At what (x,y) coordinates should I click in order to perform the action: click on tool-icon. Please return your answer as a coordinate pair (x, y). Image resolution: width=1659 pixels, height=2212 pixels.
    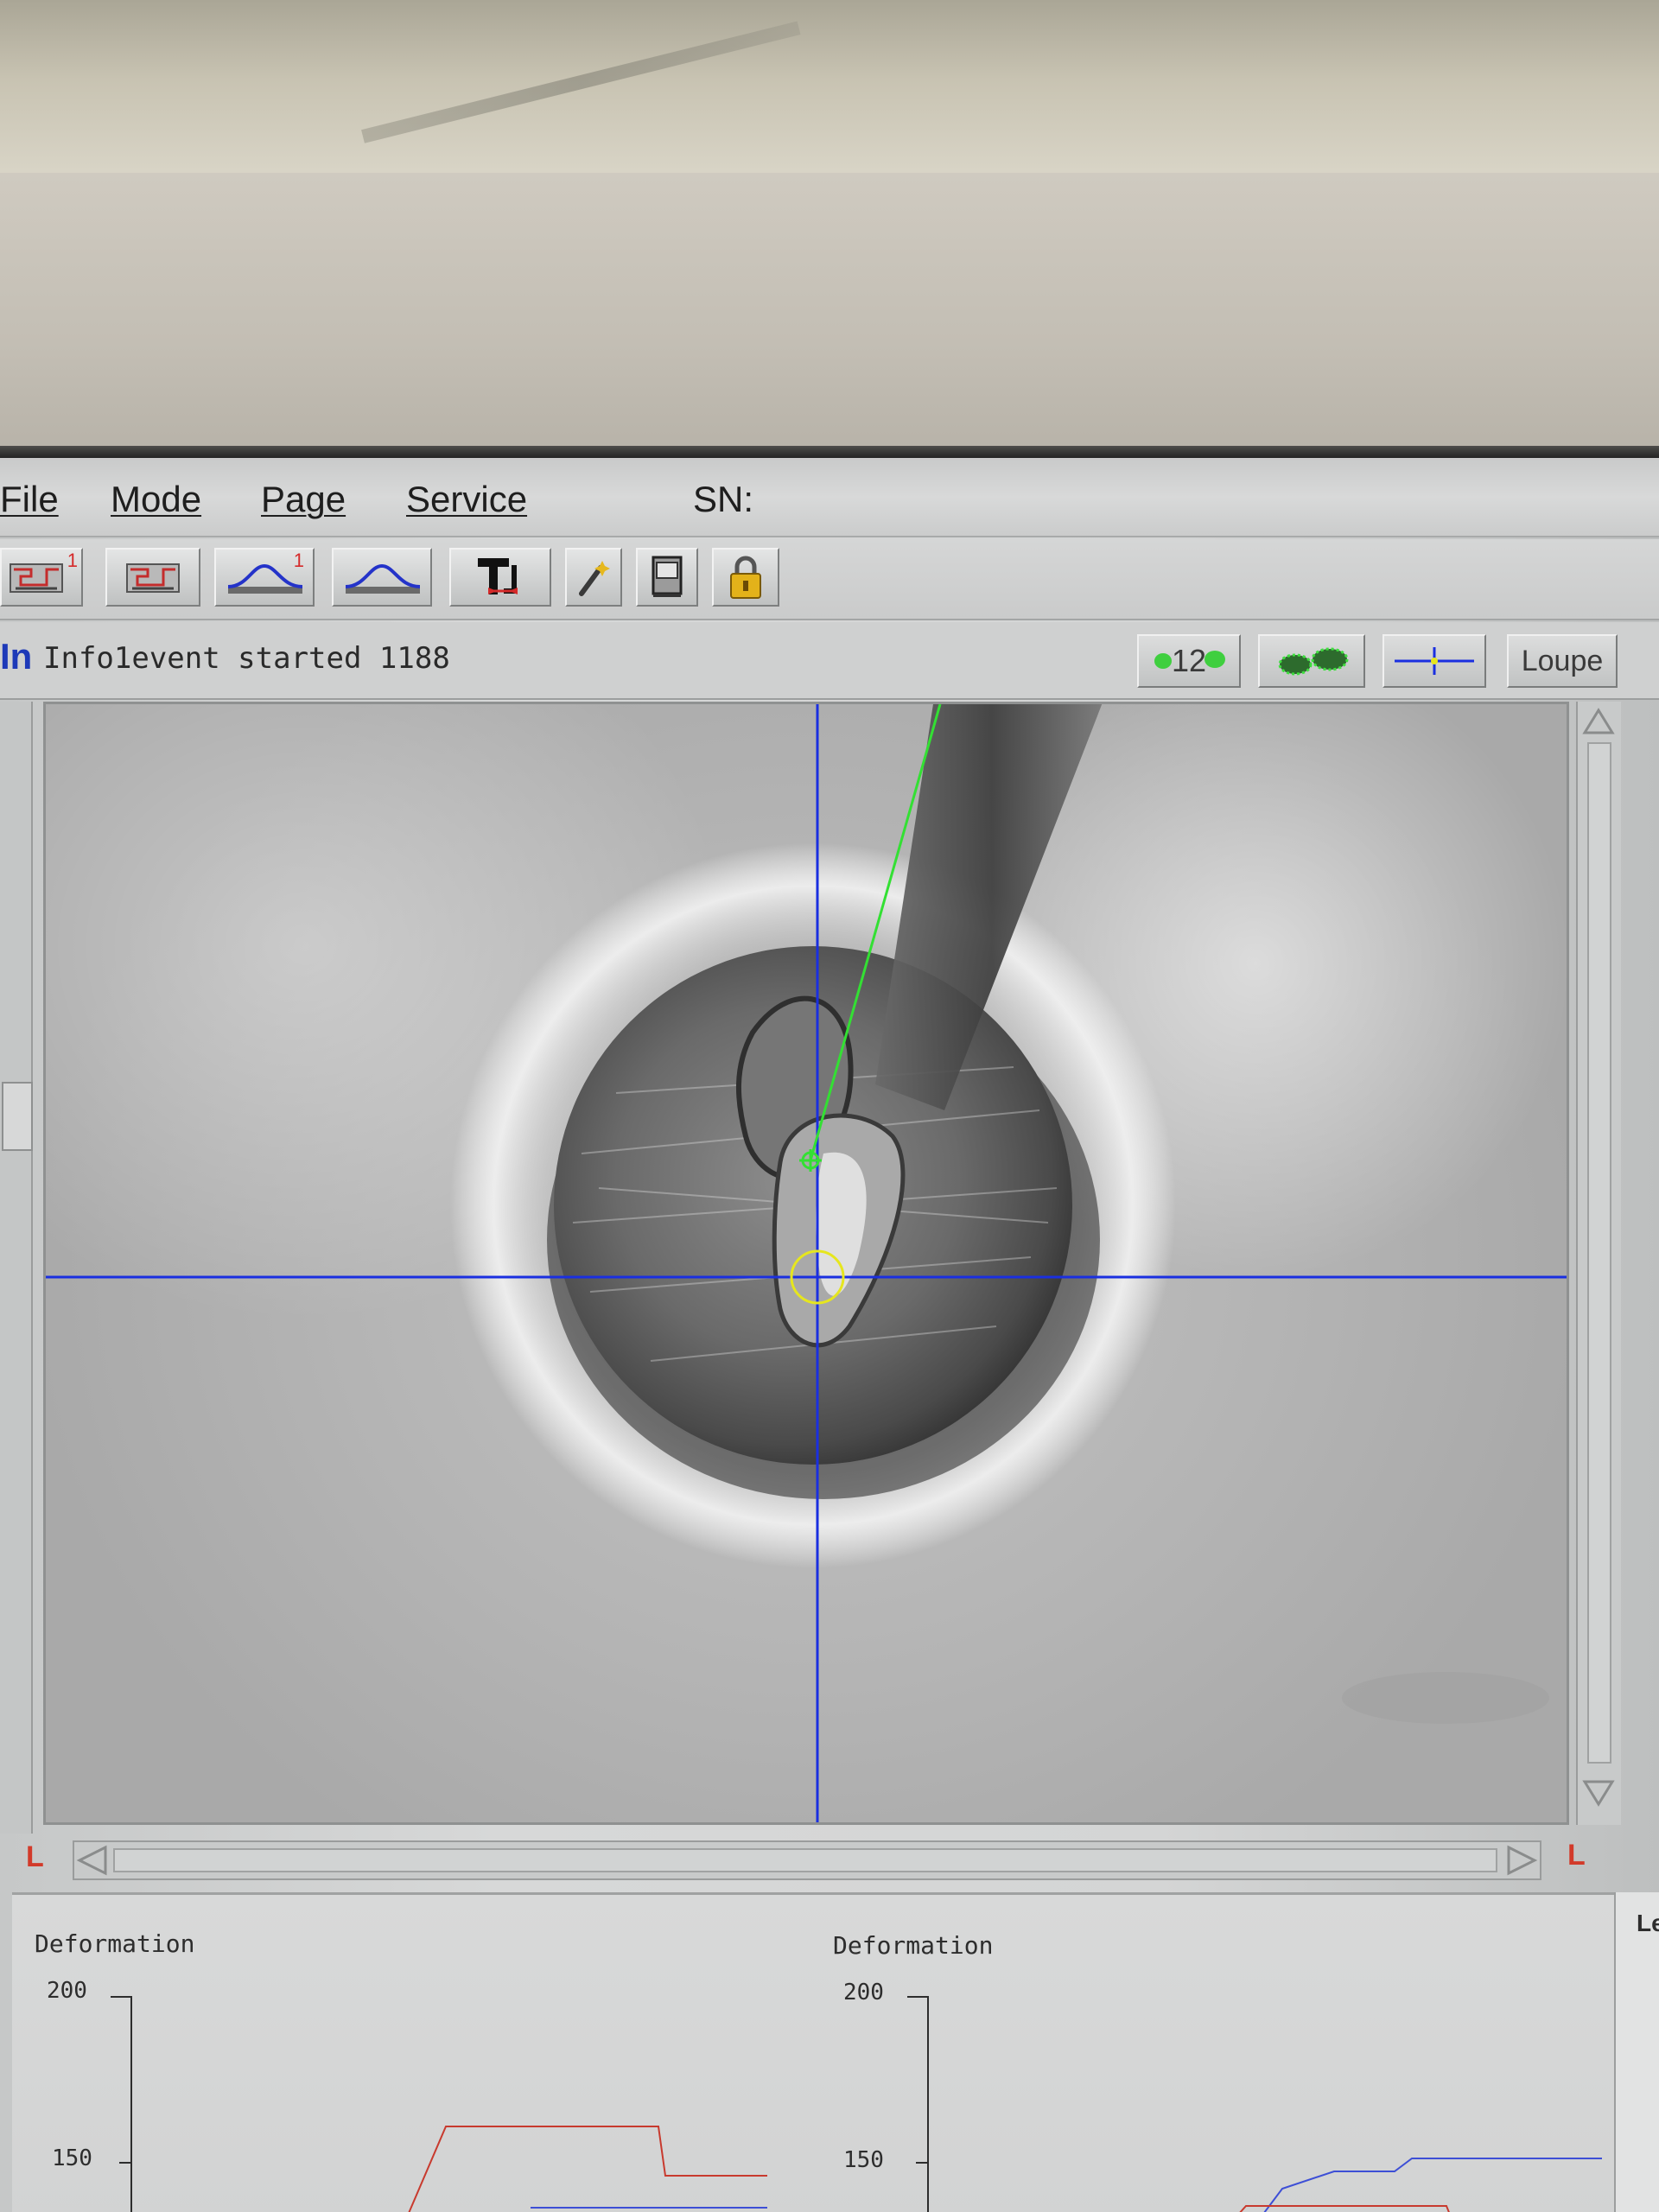
    Looking at the image, I should click on (498, 576).